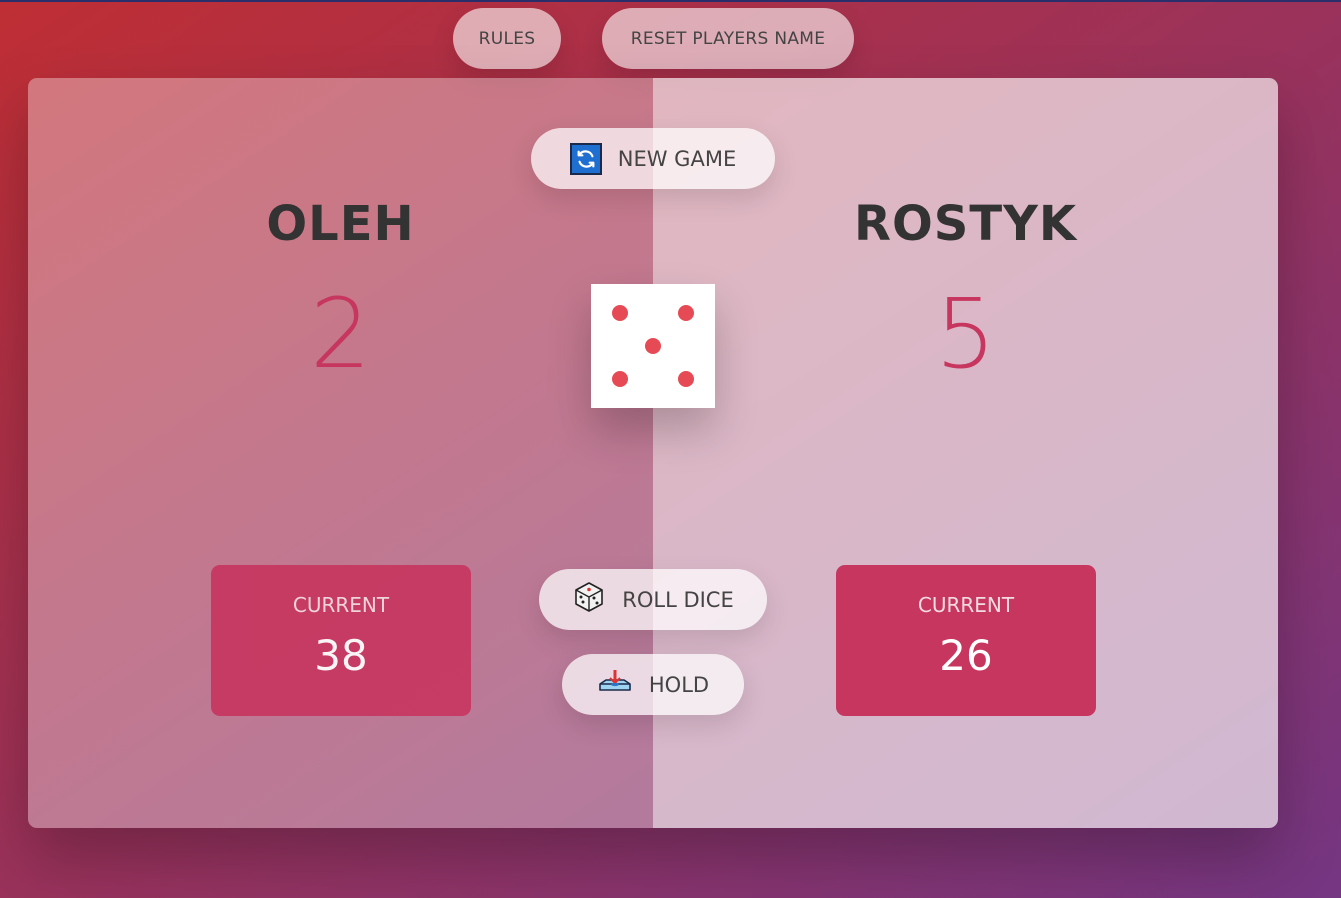 Image resolution: width=1341 pixels, height=898 pixels. What do you see at coordinates (965, 224) in the screenshot?
I see `player-name: ROSTYK` at bounding box center [965, 224].